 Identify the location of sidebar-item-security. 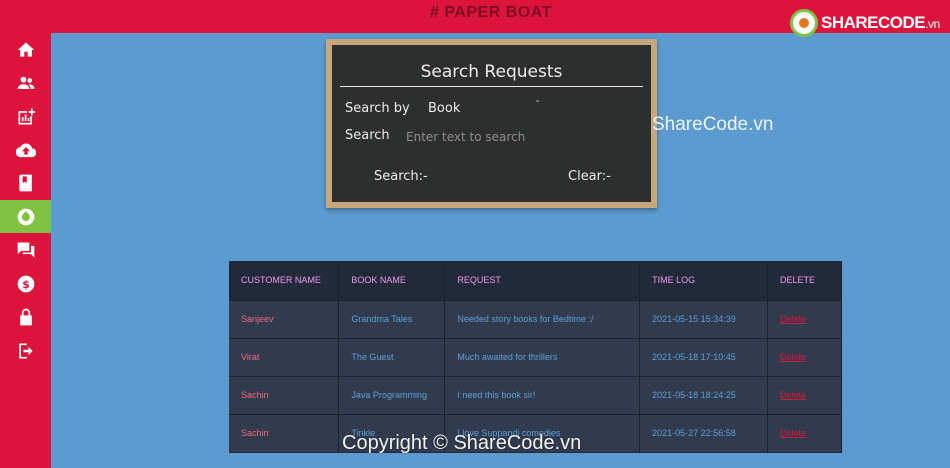
(25, 316).